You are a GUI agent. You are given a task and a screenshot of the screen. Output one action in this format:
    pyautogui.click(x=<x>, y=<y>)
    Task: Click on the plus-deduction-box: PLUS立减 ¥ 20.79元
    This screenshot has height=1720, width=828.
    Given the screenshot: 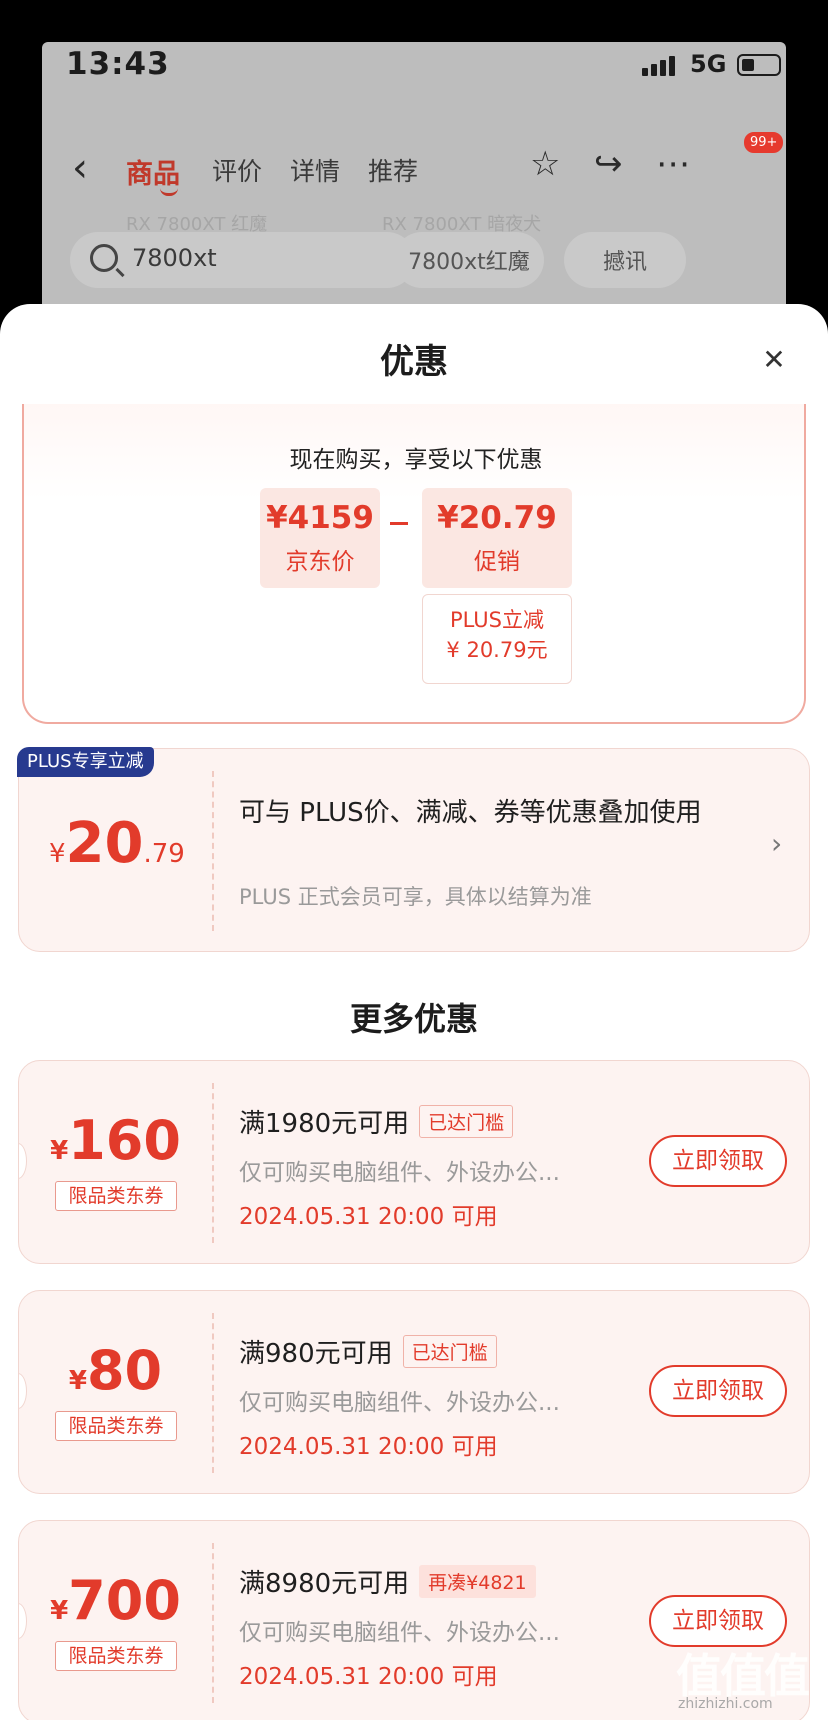 What is the action you would take?
    pyautogui.click(x=497, y=639)
    